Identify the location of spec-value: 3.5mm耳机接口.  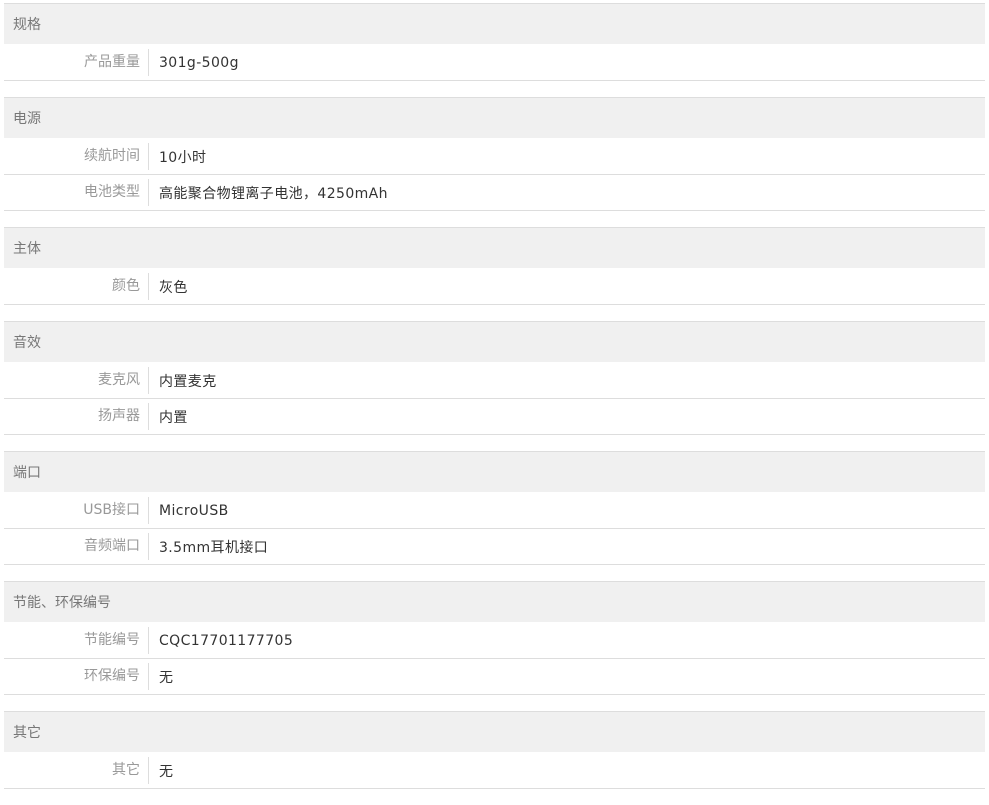
(214, 547).